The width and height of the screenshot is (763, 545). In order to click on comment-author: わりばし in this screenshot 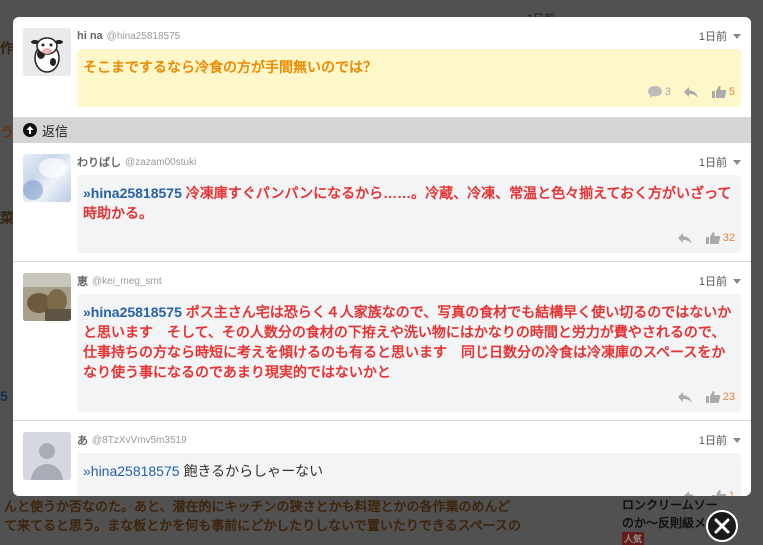, I will do `click(99, 162)`.